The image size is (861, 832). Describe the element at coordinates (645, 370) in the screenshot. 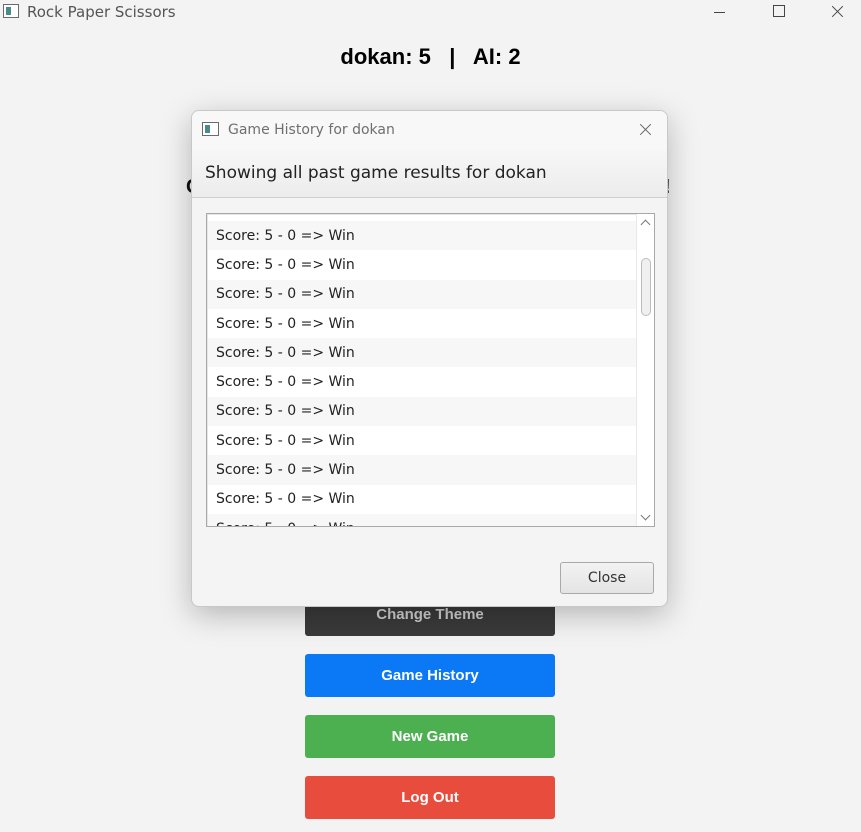

I see `vertical-scrollbar` at that location.